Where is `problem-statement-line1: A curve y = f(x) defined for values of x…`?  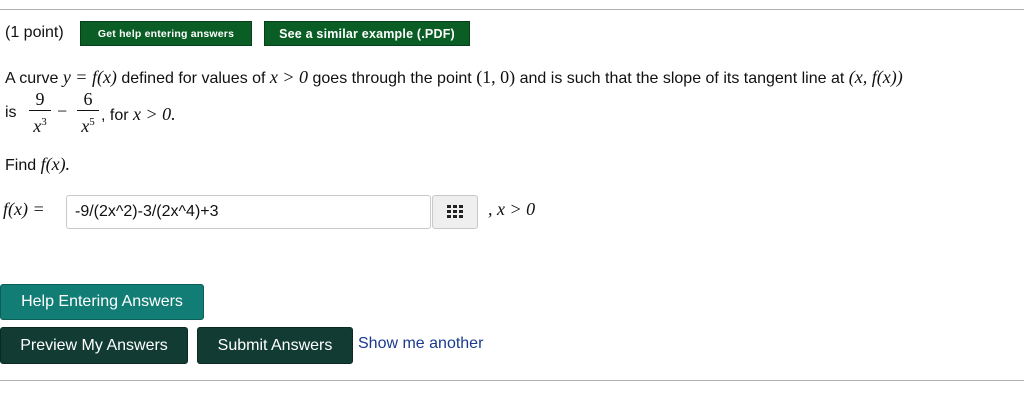 problem-statement-line1: A curve y = f(x) defined for values of x… is located at coordinates (454, 77).